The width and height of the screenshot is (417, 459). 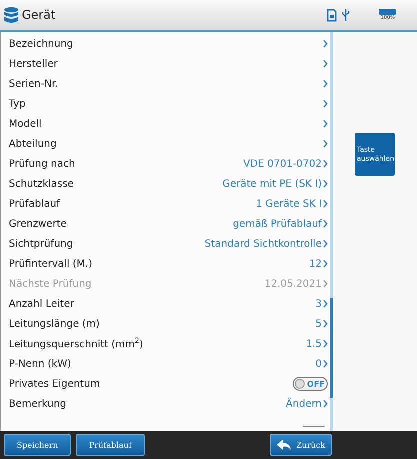 I want to click on setting-label: Privates Eigentum, so click(x=54, y=384).